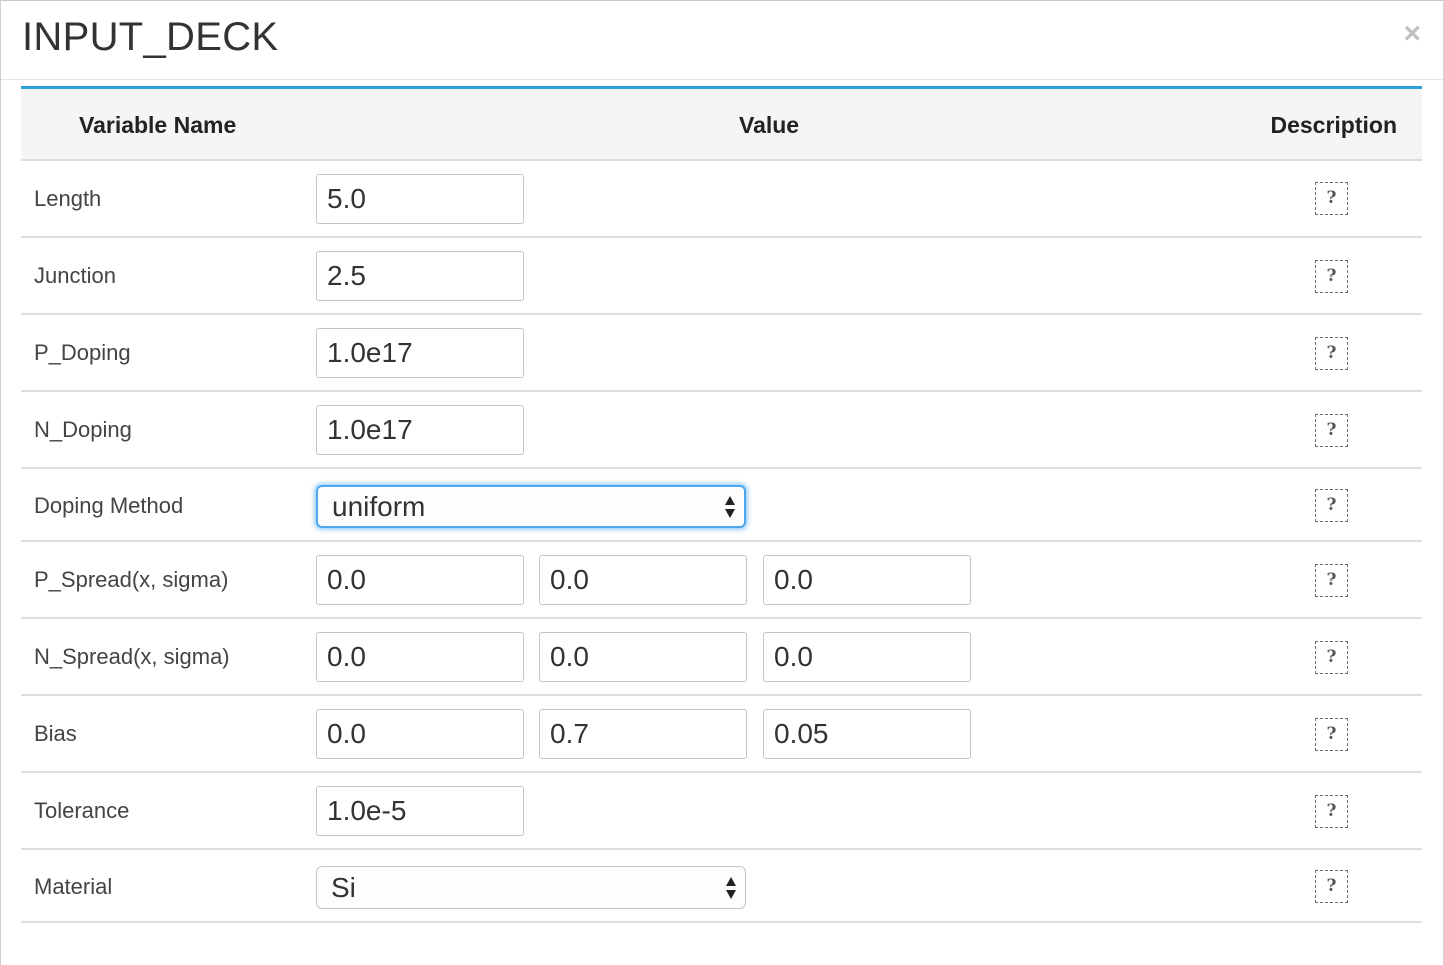  Describe the element at coordinates (420, 580) in the screenshot. I see `p-spread-x-input: 0.0` at that location.